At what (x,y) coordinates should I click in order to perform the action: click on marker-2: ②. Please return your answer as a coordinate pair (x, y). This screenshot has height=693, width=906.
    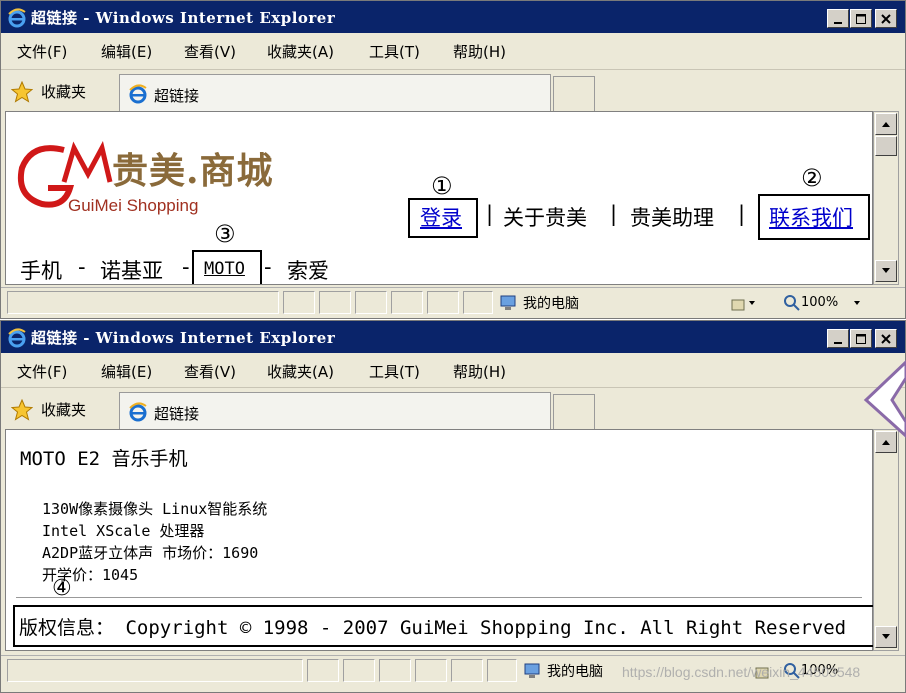
    Looking at the image, I should click on (812, 178).